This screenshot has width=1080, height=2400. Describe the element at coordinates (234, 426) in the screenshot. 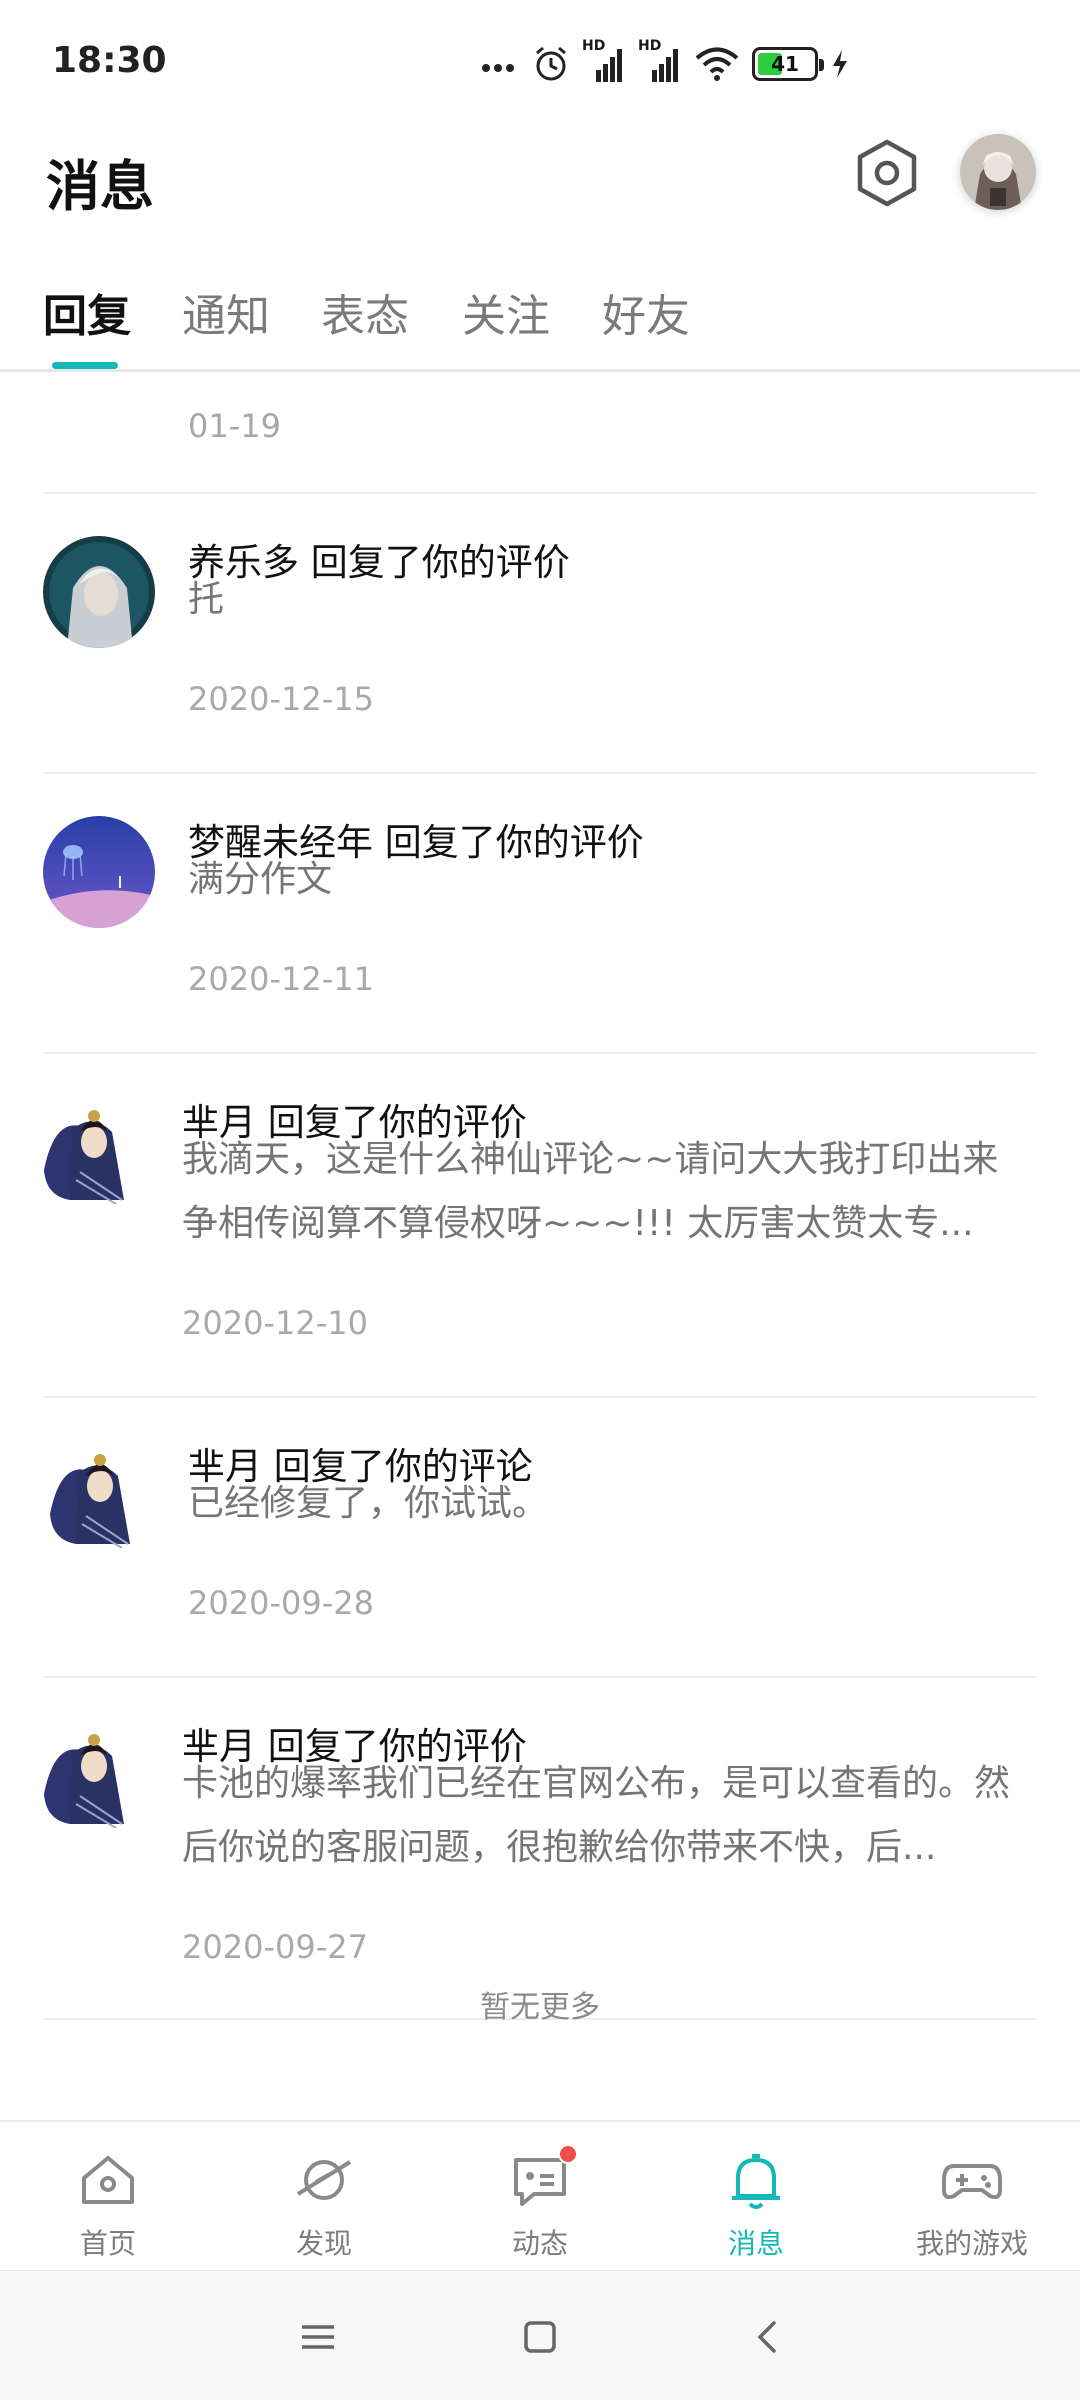

I see `list-item-date: 01-19` at that location.